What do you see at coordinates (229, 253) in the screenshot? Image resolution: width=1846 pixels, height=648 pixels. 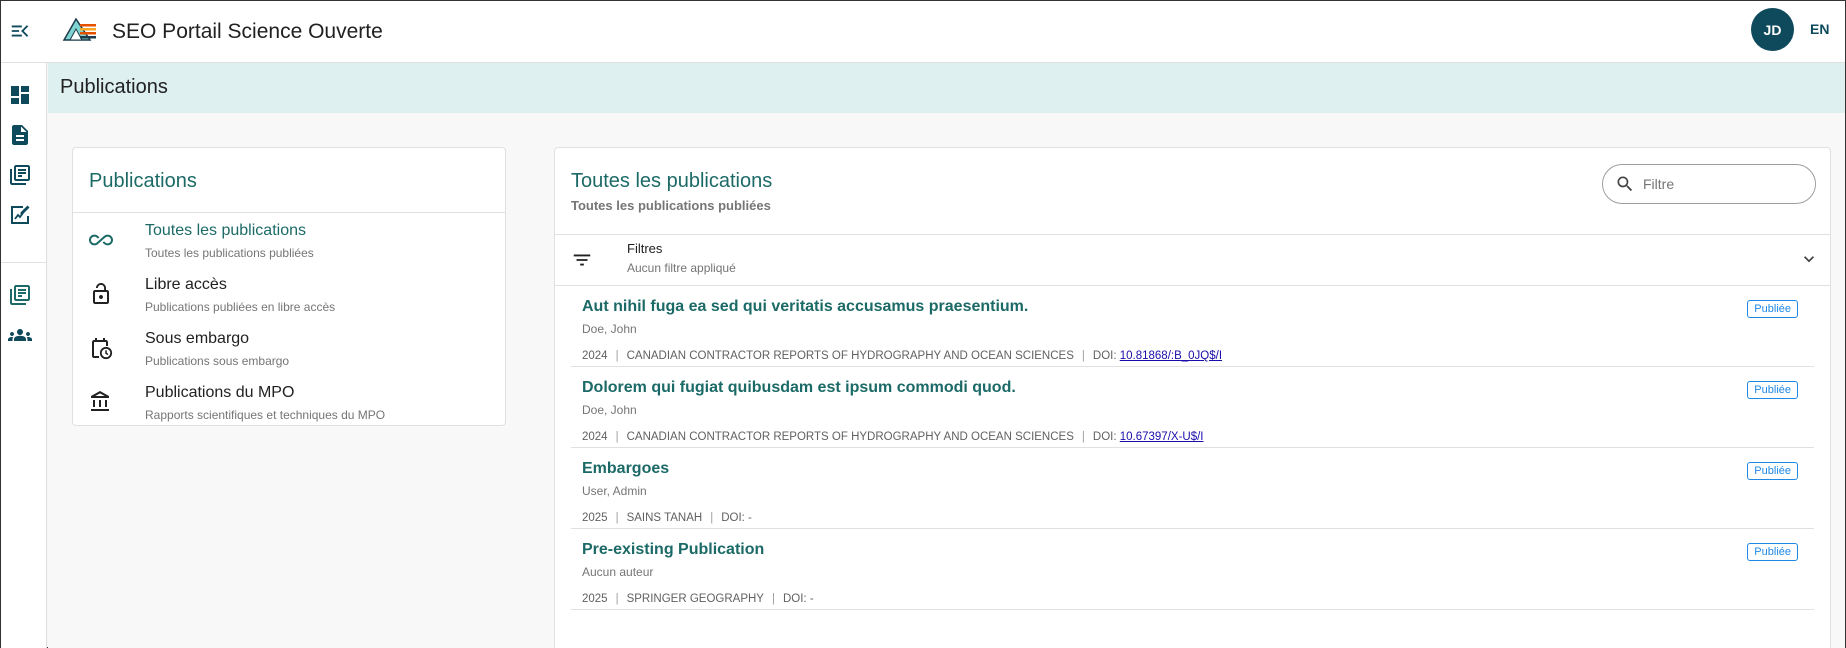 I see `nav-item-subtitle: Toutes les publications publiées` at bounding box center [229, 253].